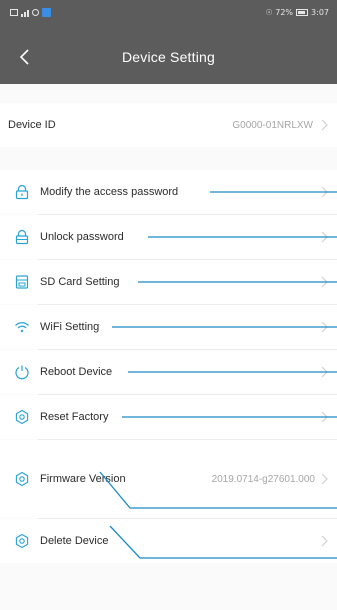 This screenshot has width=337, height=610. I want to click on lock-icon, so click(22, 192).